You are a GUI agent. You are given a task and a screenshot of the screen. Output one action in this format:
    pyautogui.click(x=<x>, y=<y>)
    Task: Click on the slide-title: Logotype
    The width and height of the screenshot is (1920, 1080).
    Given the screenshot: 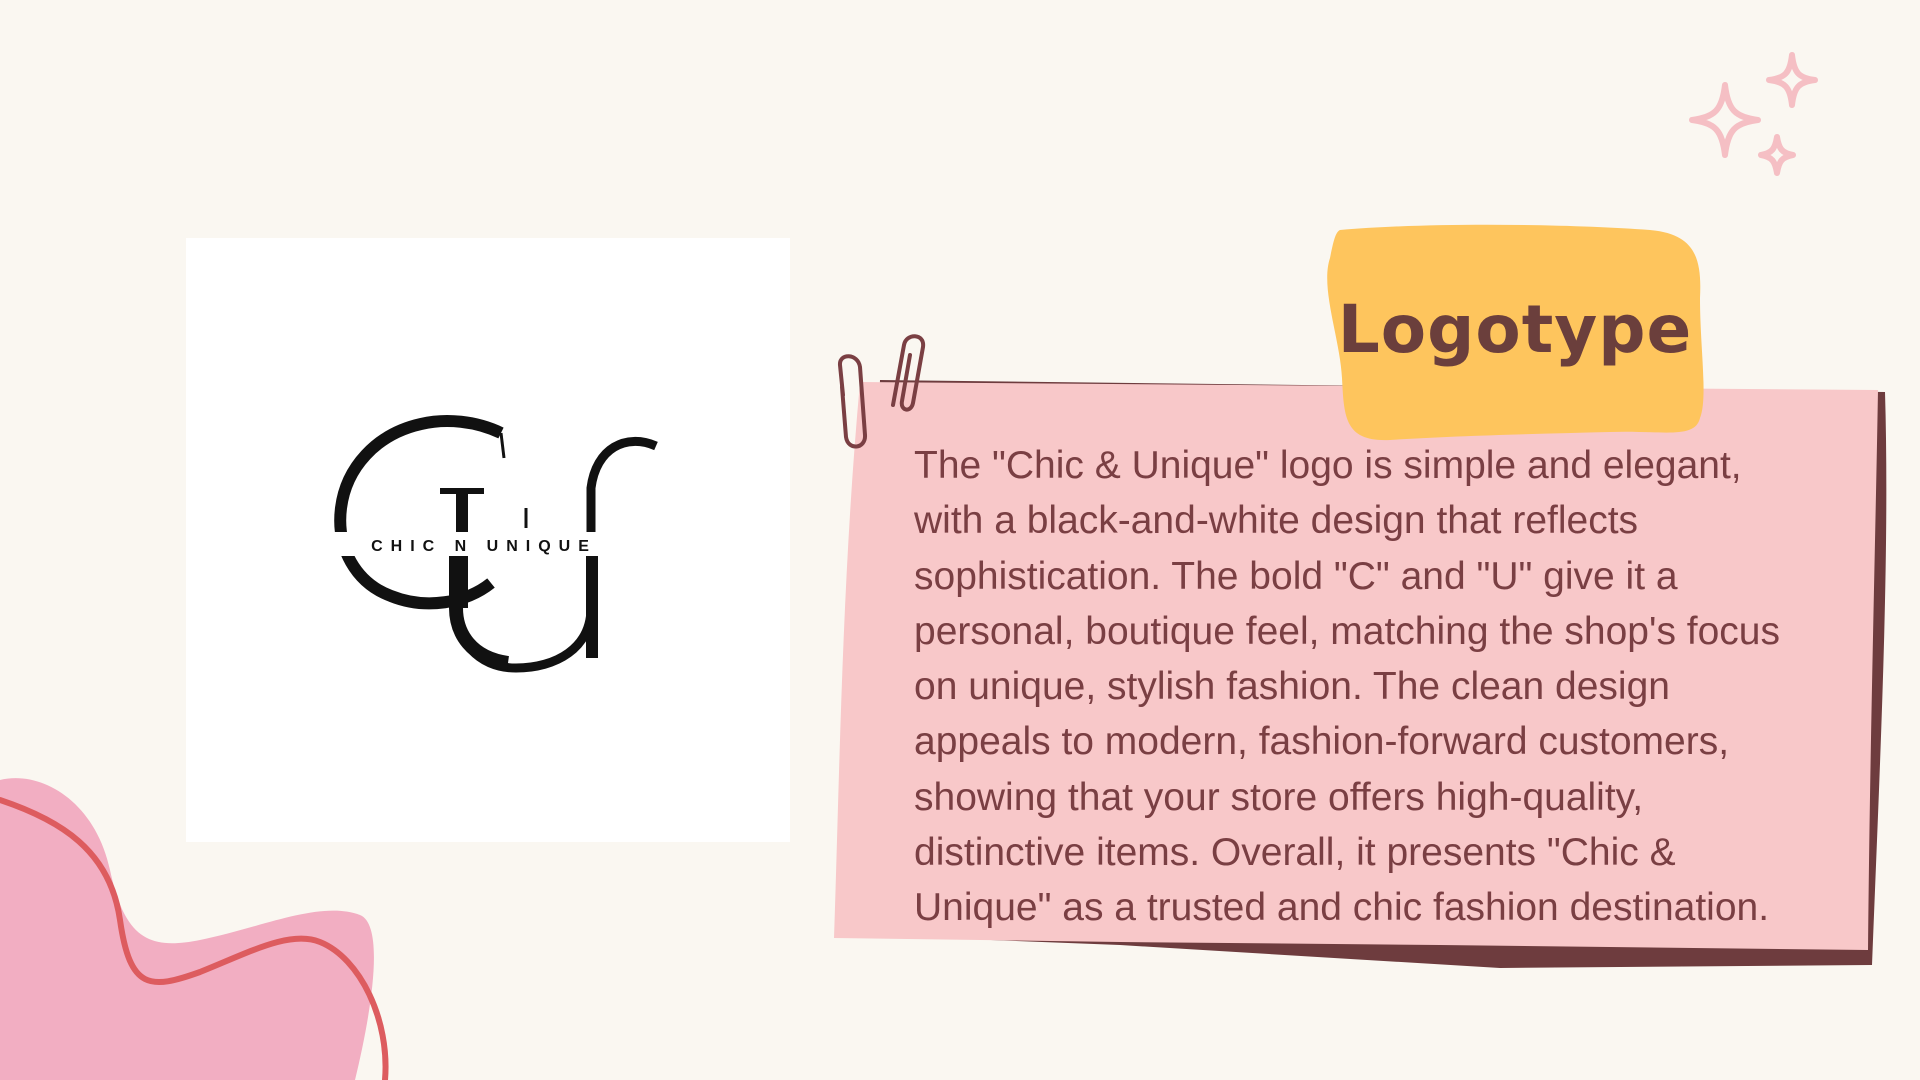 What is the action you would take?
    pyautogui.click(x=1515, y=329)
    